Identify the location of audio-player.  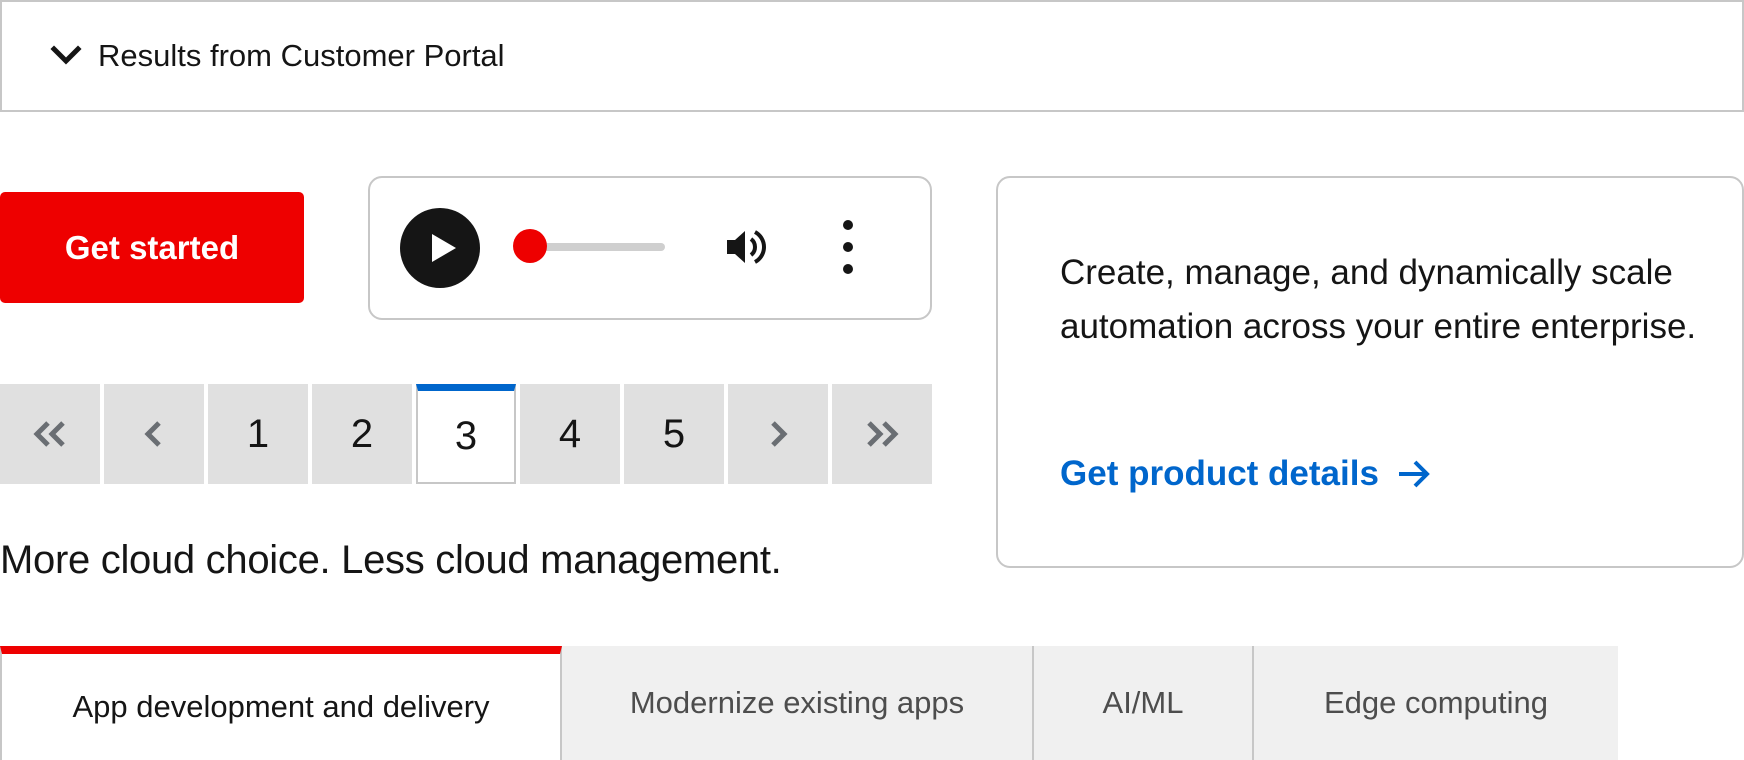
(650, 248).